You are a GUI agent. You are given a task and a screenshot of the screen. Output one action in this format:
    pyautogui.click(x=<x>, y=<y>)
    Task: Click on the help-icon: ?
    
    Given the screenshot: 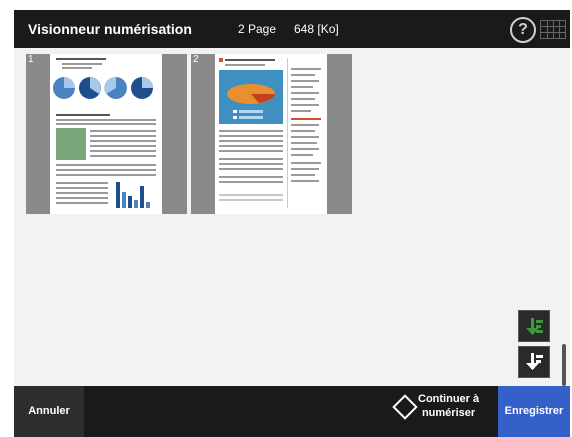 What is the action you would take?
    pyautogui.click(x=523, y=30)
    